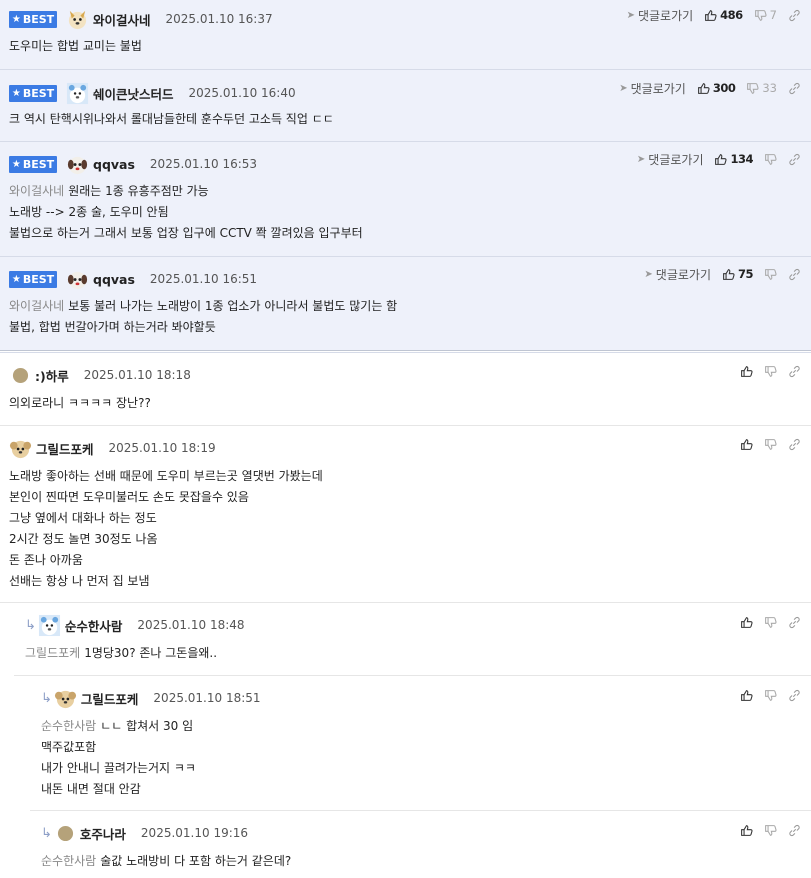 The width and height of the screenshot is (811, 878). What do you see at coordinates (191, 625) in the screenshot?
I see `comment-date: 2025.01.10 18:48` at bounding box center [191, 625].